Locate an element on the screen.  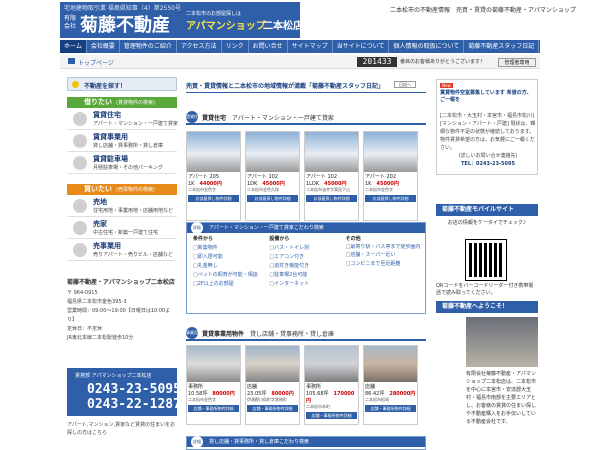
nav-links: リンク is located at coordinates (235, 46).